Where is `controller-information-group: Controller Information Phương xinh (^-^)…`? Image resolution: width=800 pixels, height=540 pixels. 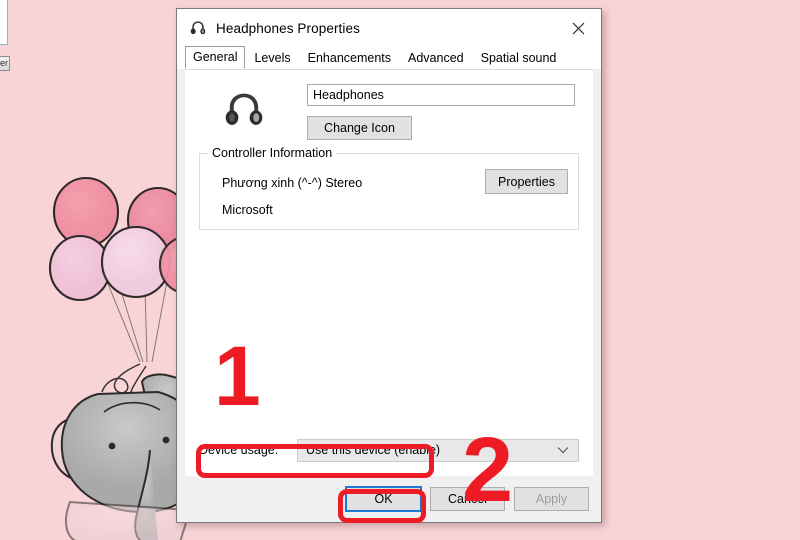 controller-information-group: Controller Information Phương xinh (^-^)… is located at coordinates (389, 188).